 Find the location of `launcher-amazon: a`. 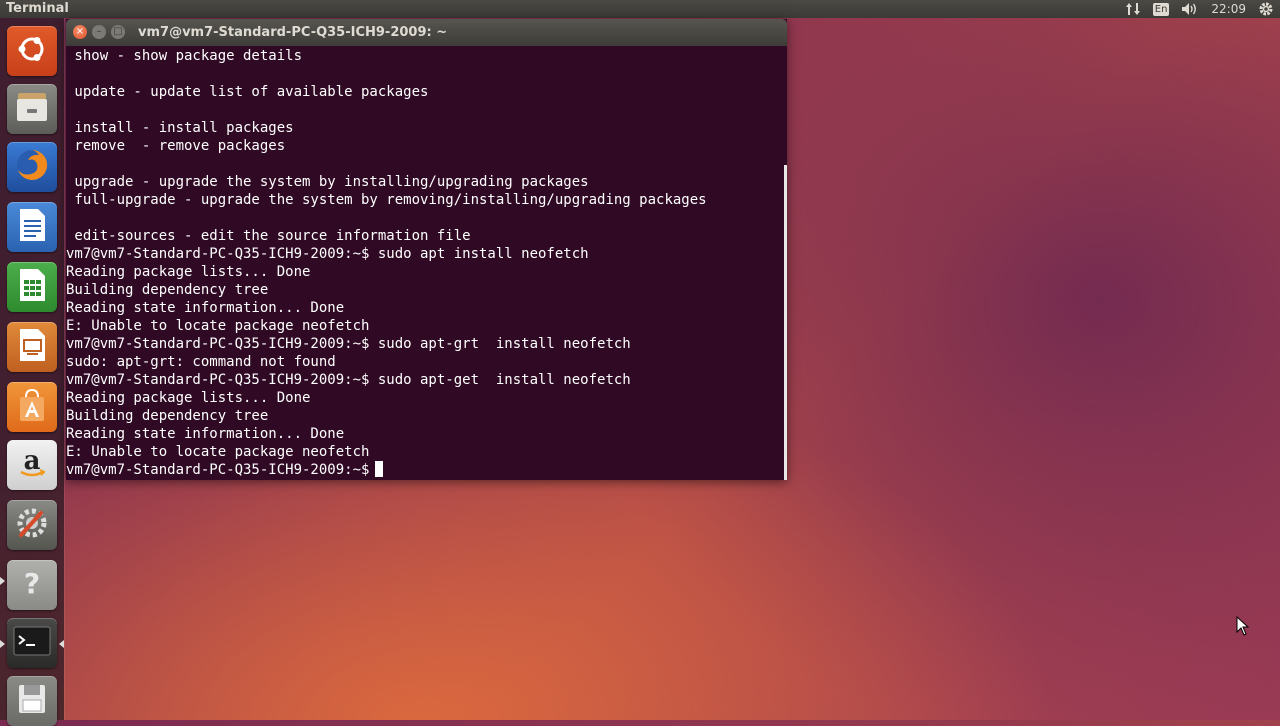

launcher-amazon: a is located at coordinates (32, 465).